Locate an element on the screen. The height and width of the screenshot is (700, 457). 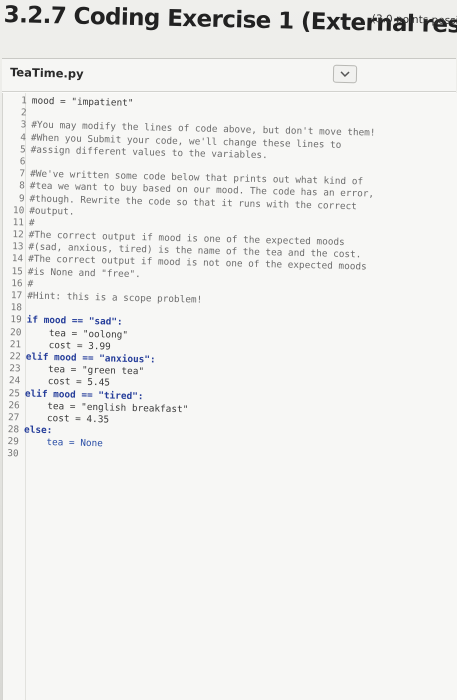
line-number: 18 is located at coordinates (16, 308).